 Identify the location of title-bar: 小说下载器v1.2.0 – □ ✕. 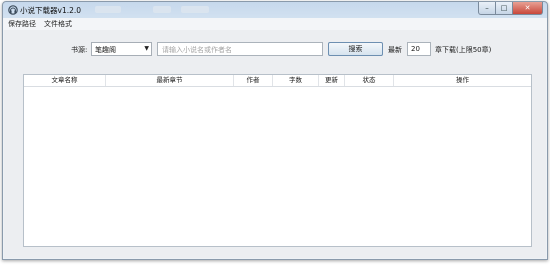
(275, 10).